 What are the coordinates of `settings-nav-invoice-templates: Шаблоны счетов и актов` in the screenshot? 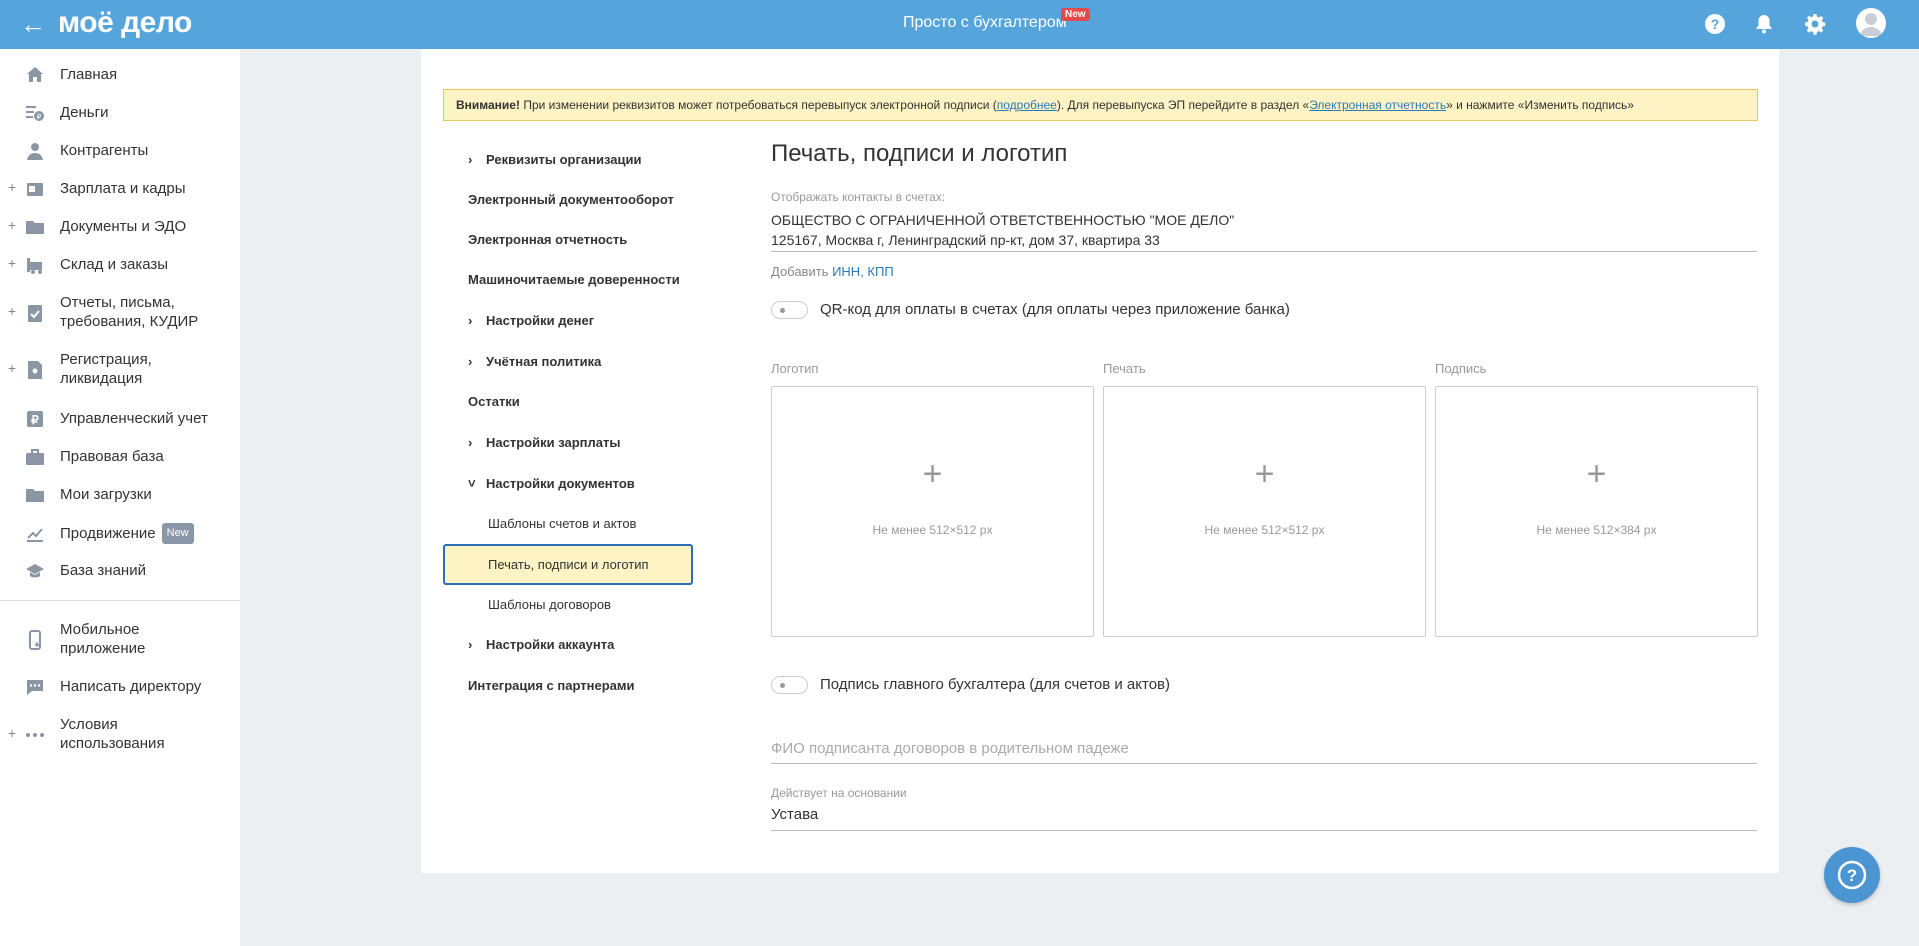 It's located at (562, 523).